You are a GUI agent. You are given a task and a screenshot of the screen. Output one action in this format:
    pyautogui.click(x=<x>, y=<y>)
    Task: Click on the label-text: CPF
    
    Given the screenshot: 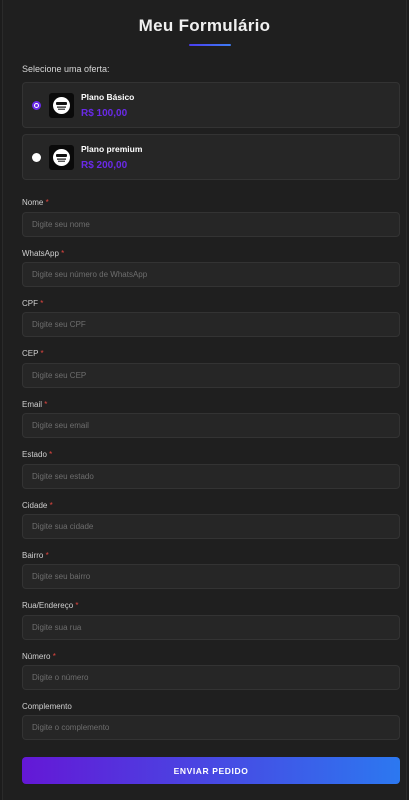 What is the action you would take?
    pyautogui.click(x=30, y=303)
    